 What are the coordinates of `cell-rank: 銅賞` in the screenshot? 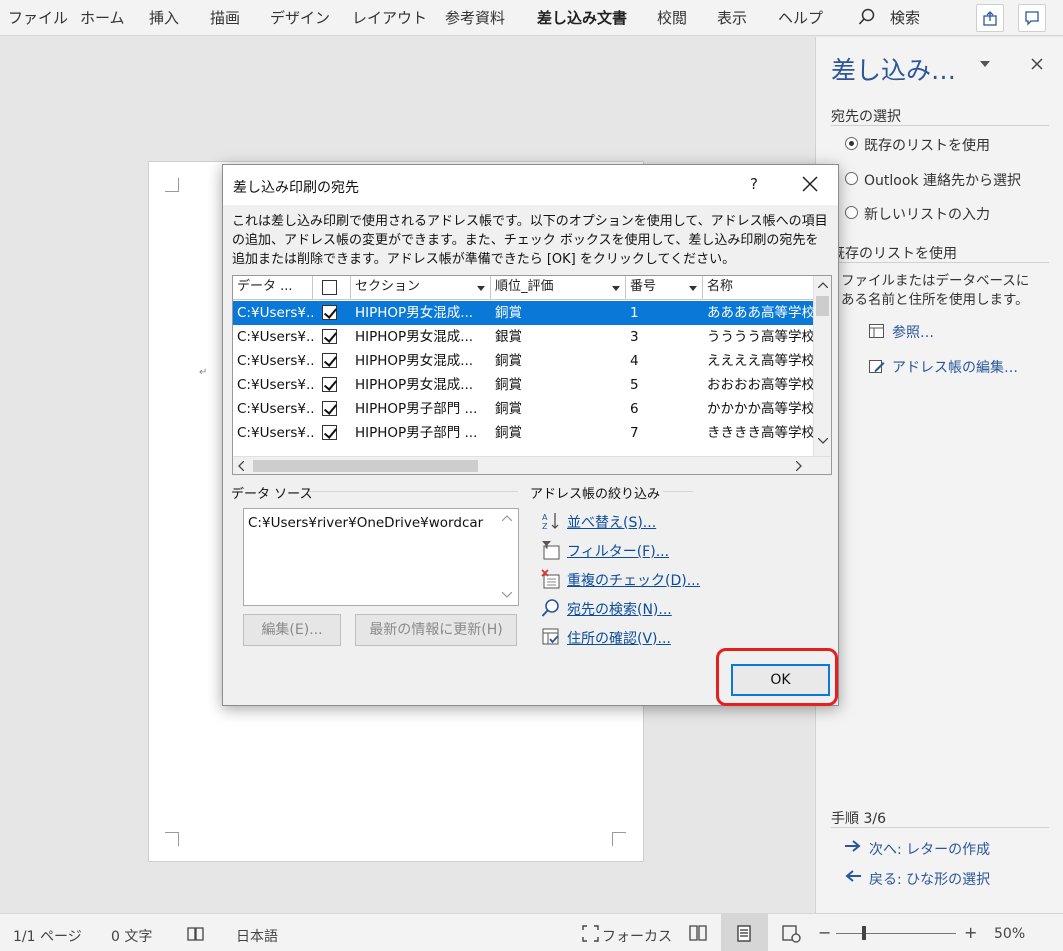 It's located at (508, 433).